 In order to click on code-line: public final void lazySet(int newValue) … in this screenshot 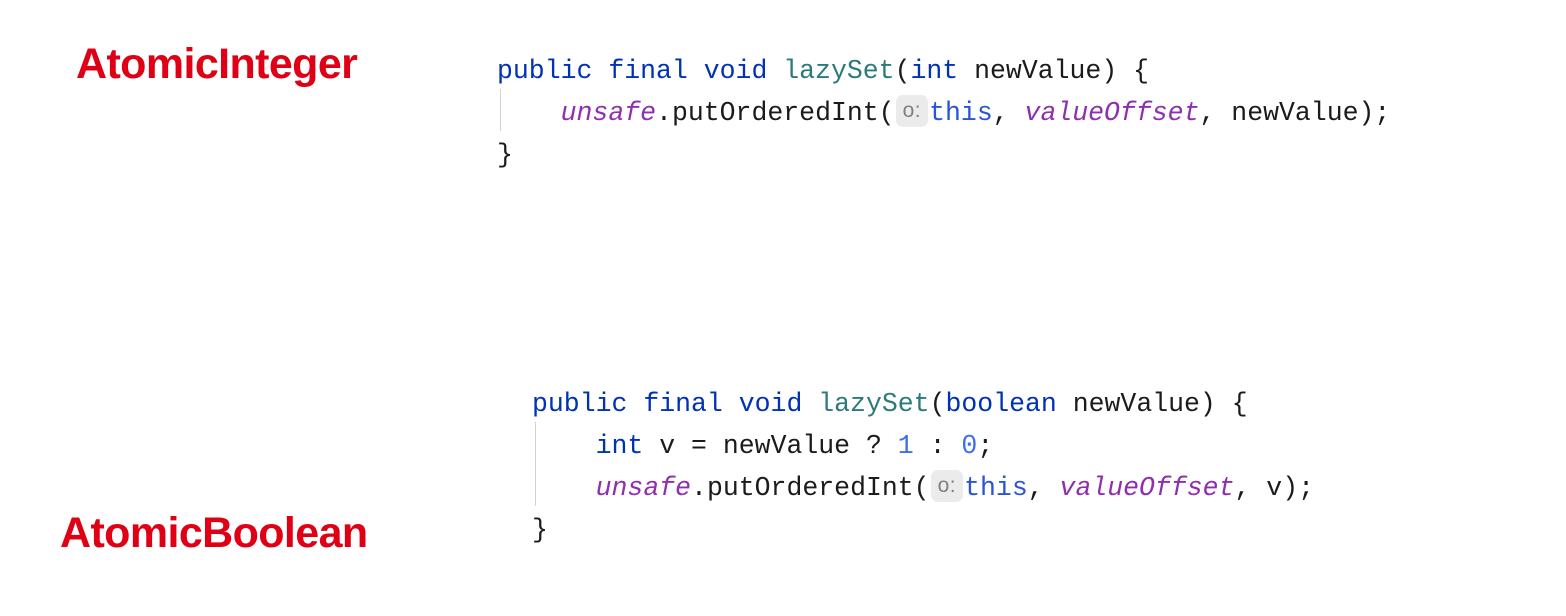, I will do `click(943, 71)`.